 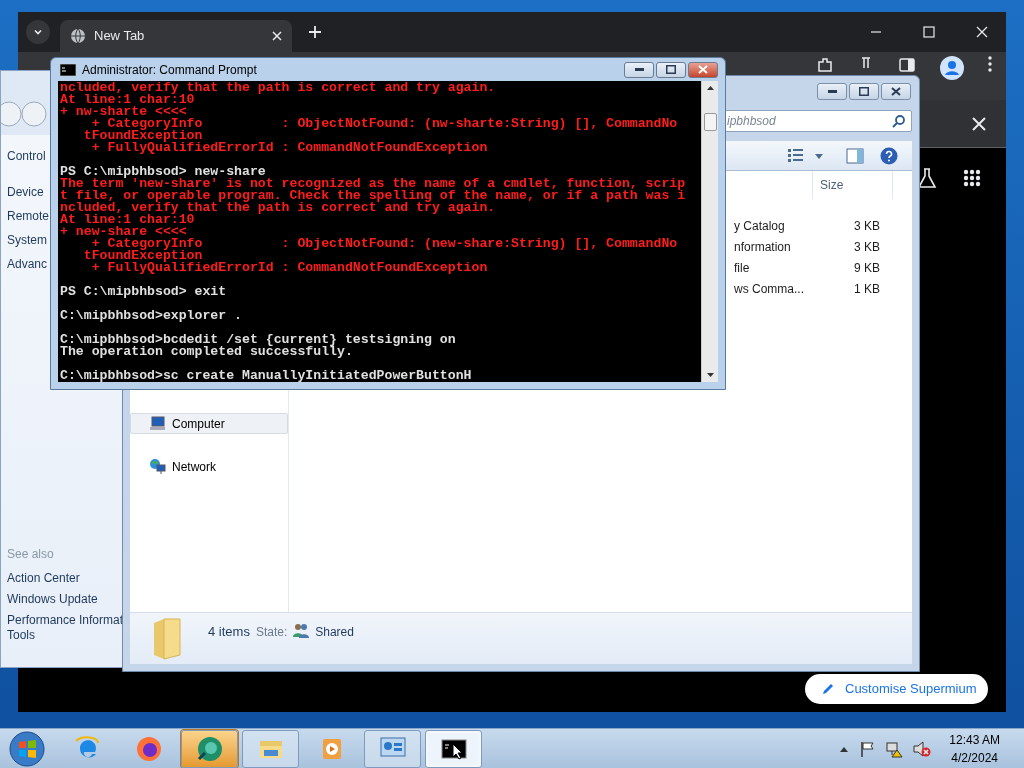 What do you see at coordinates (974, 748) in the screenshot?
I see `clock: 12:43 AM 4/2/2024` at bounding box center [974, 748].